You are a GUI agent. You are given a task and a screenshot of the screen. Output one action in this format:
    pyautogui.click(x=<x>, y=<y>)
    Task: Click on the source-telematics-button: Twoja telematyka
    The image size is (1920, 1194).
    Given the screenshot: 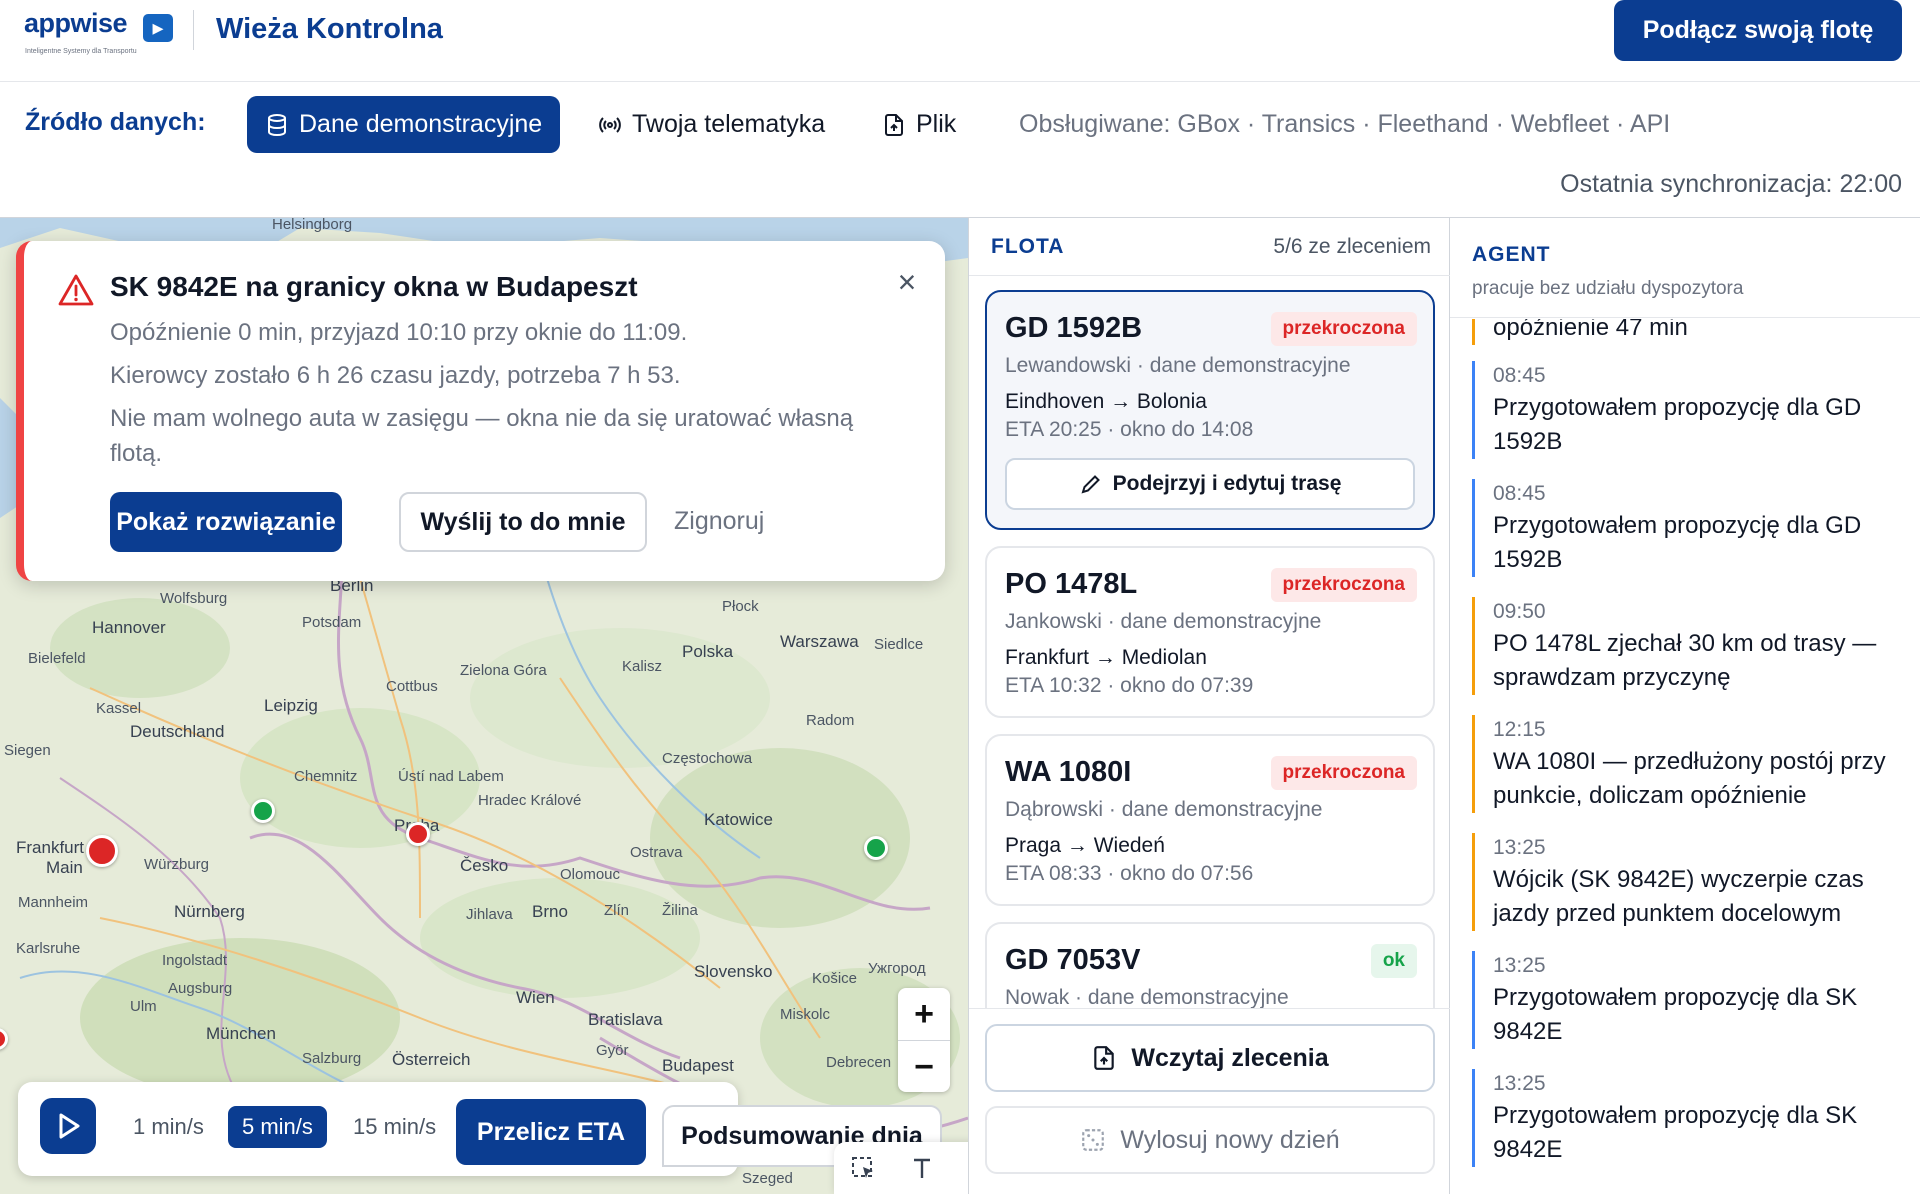 What is the action you would take?
    pyautogui.click(x=711, y=124)
    